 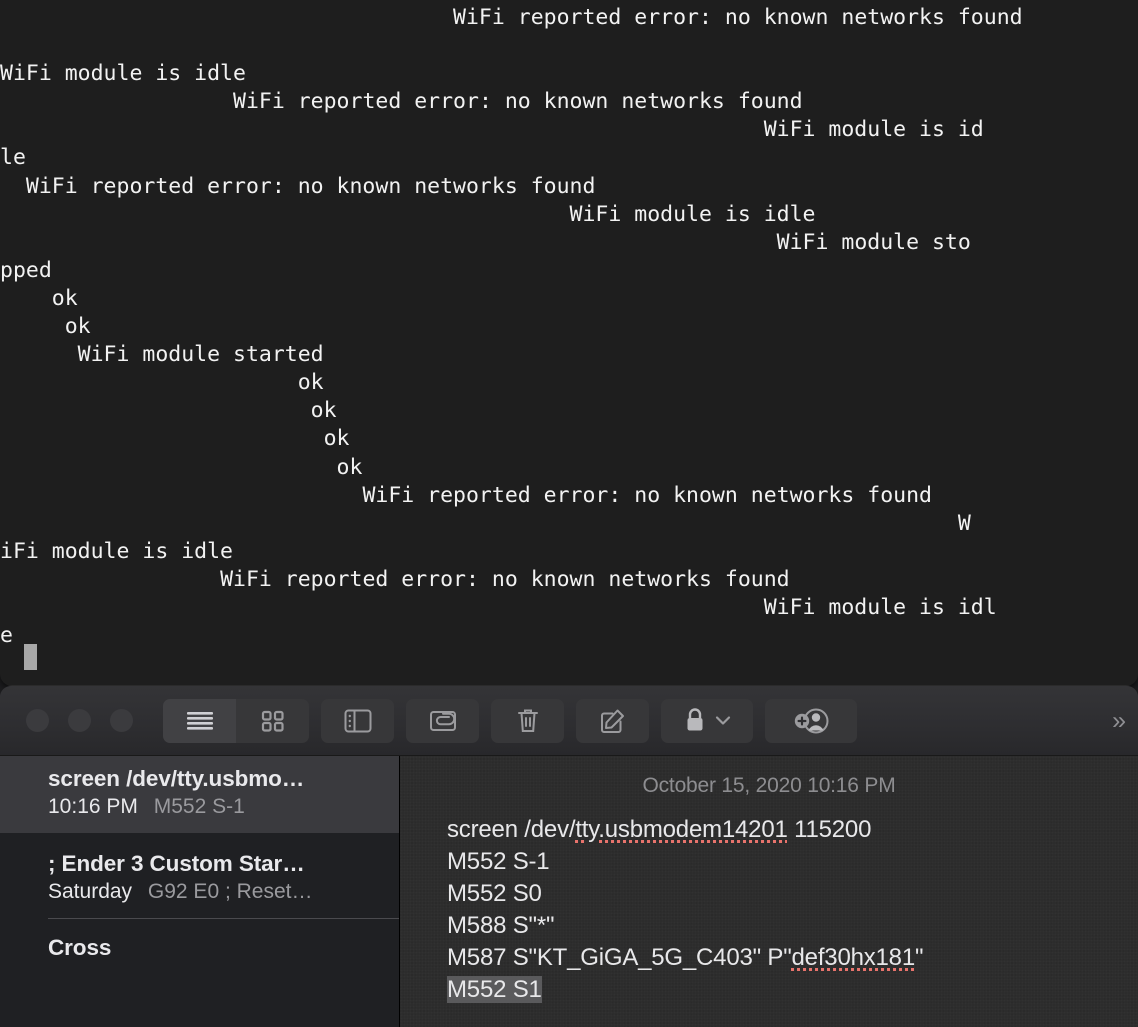 What do you see at coordinates (116, 551) in the screenshot?
I see `terminal-line: iFi module is idle` at bounding box center [116, 551].